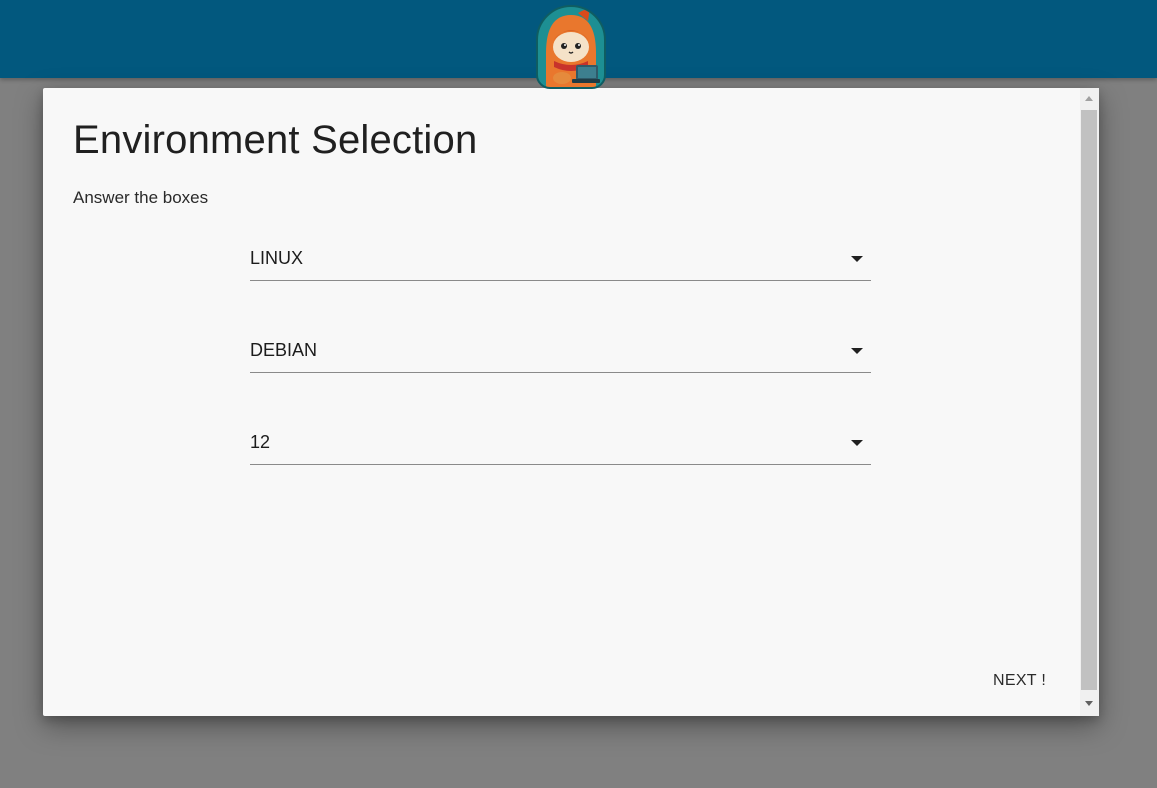  Describe the element at coordinates (1089, 703) in the screenshot. I see `scroll-down-arrow-icon` at that location.